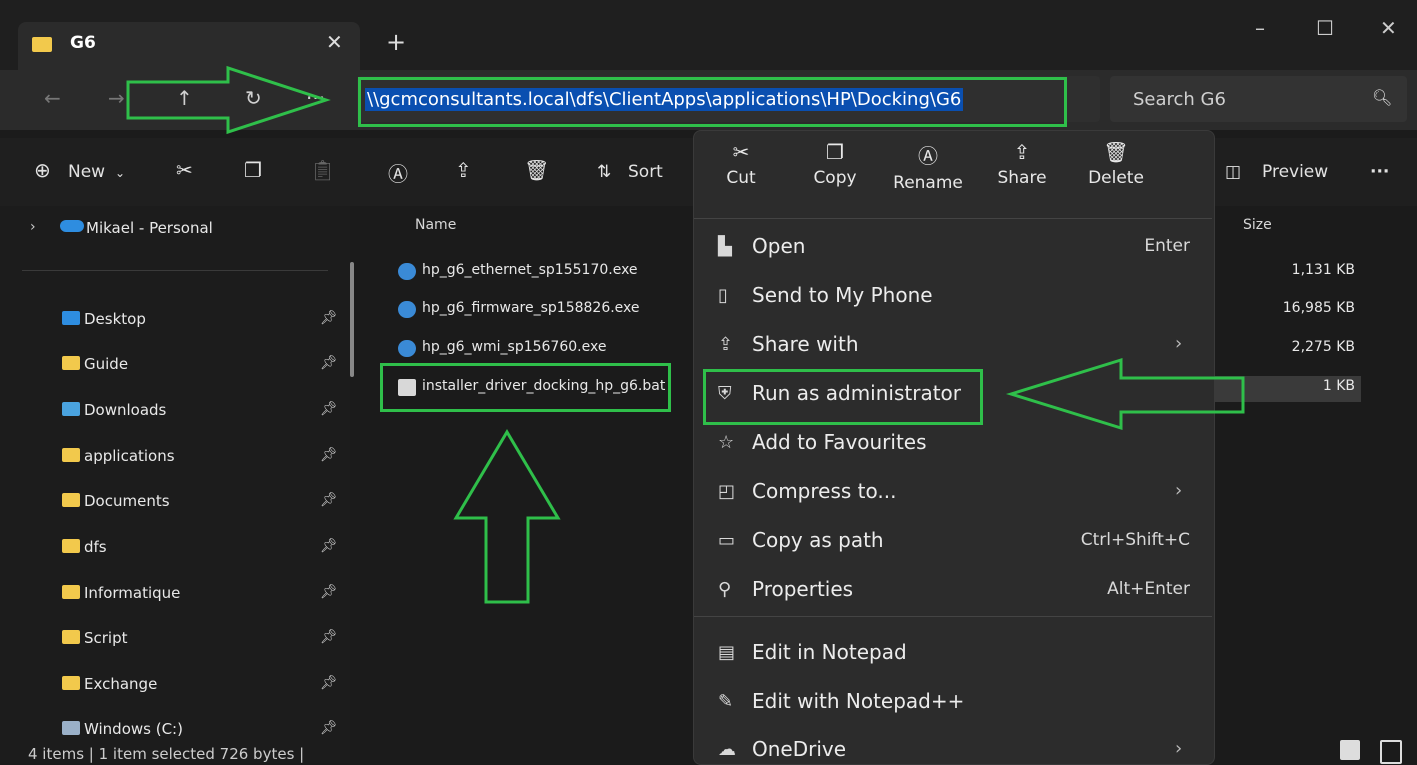  What do you see at coordinates (805, 344) in the screenshot?
I see `menu-item: Share with` at bounding box center [805, 344].